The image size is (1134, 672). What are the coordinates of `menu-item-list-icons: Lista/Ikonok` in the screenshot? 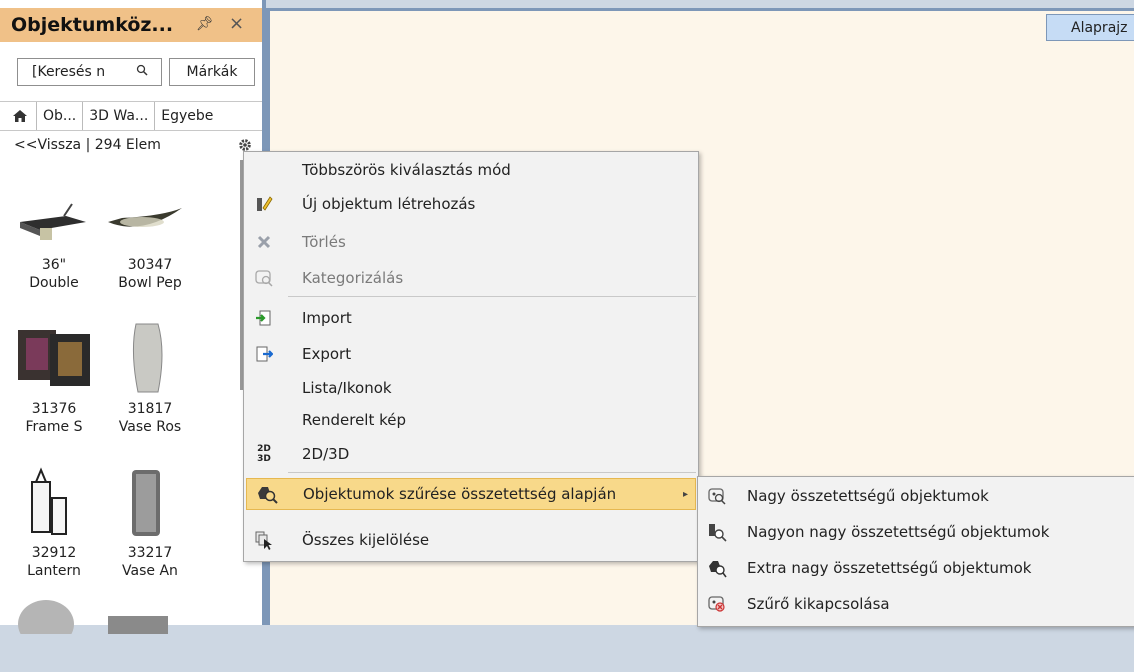 It's located at (471, 388).